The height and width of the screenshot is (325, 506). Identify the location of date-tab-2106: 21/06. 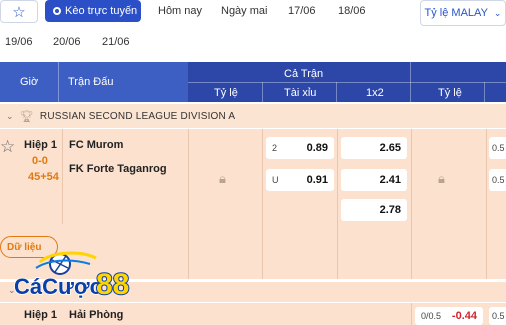
(116, 42).